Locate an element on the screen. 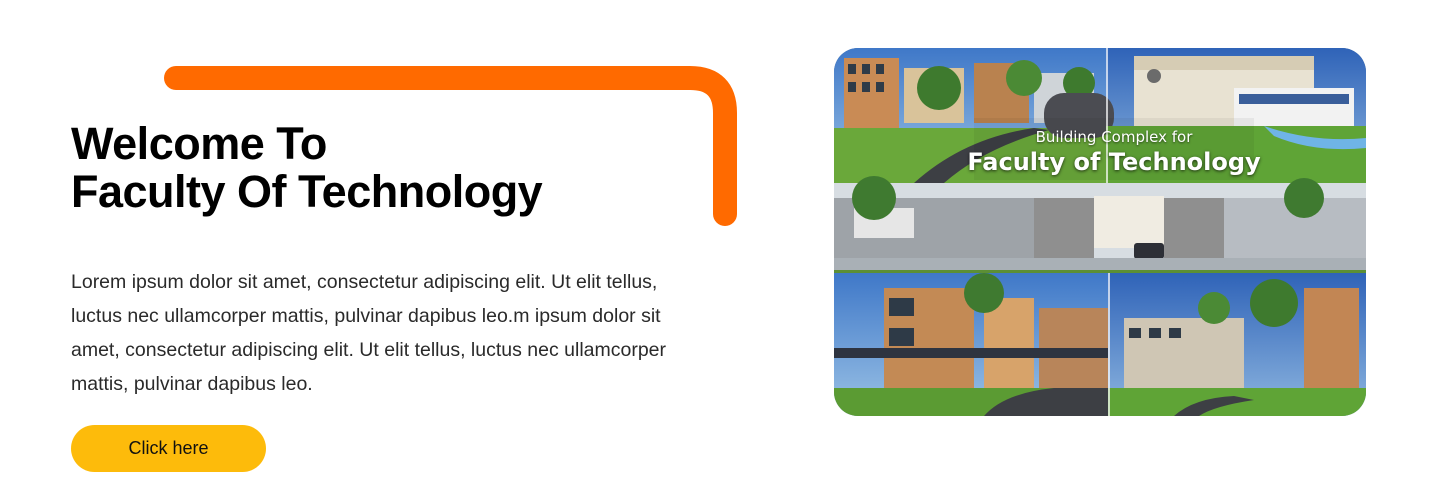 The width and height of the screenshot is (1442, 487). page-title: Welcome To Faculty Of Technology is located at coordinates (371, 168).